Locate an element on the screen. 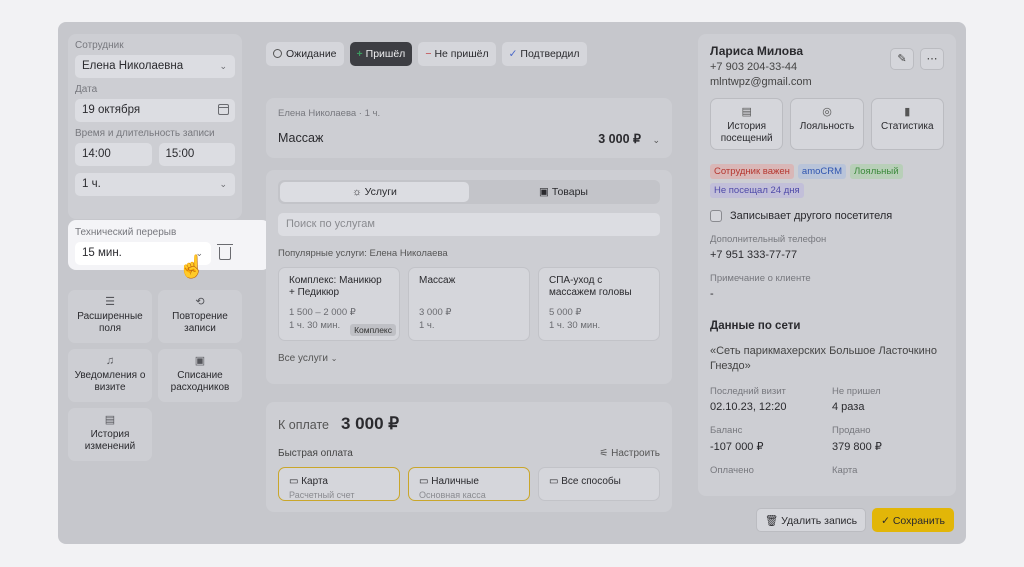 The width and height of the screenshot is (1024, 567). checkbox-icon is located at coordinates (716, 216).